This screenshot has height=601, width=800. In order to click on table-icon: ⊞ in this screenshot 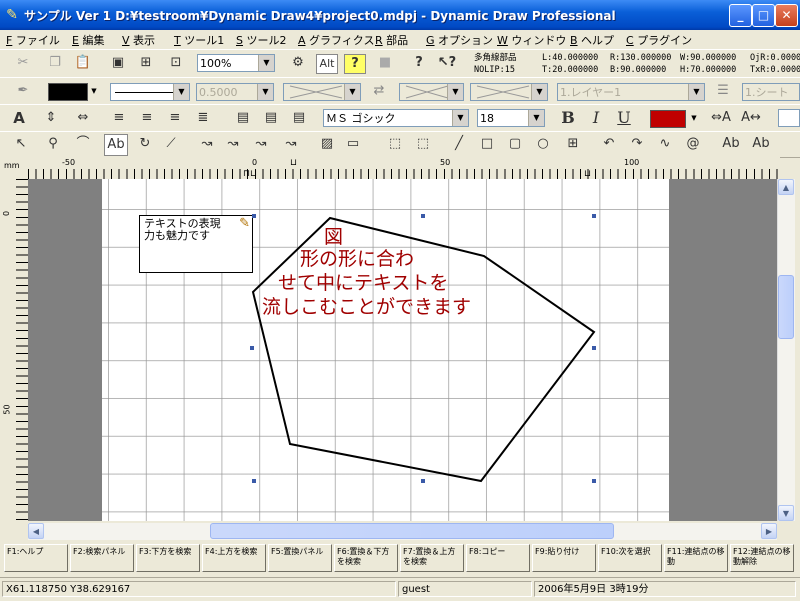, I will do `click(573, 144)`.